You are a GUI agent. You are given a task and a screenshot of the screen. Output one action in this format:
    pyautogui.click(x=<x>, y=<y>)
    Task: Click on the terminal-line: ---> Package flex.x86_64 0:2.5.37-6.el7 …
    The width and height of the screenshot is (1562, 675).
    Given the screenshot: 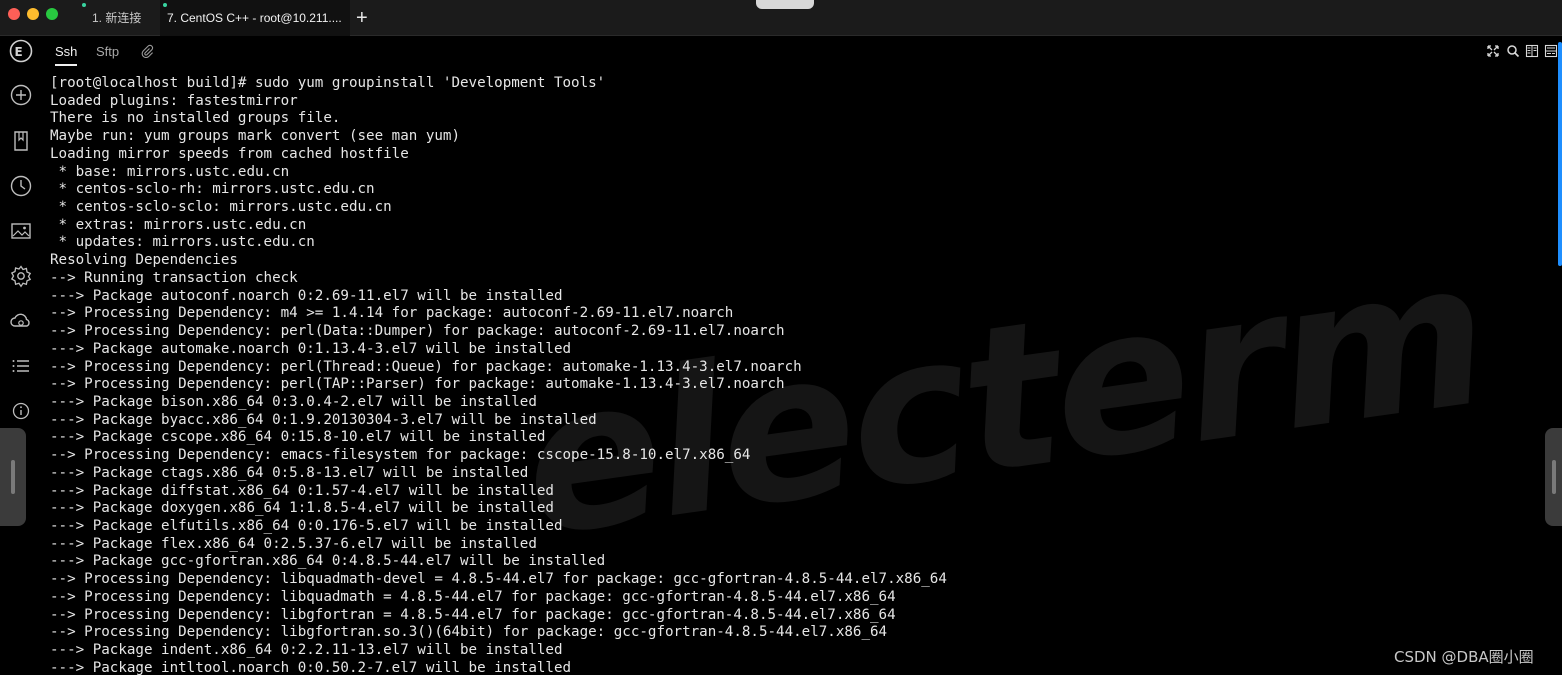 What is the action you would take?
    pyautogui.click(x=293, y=543)
    